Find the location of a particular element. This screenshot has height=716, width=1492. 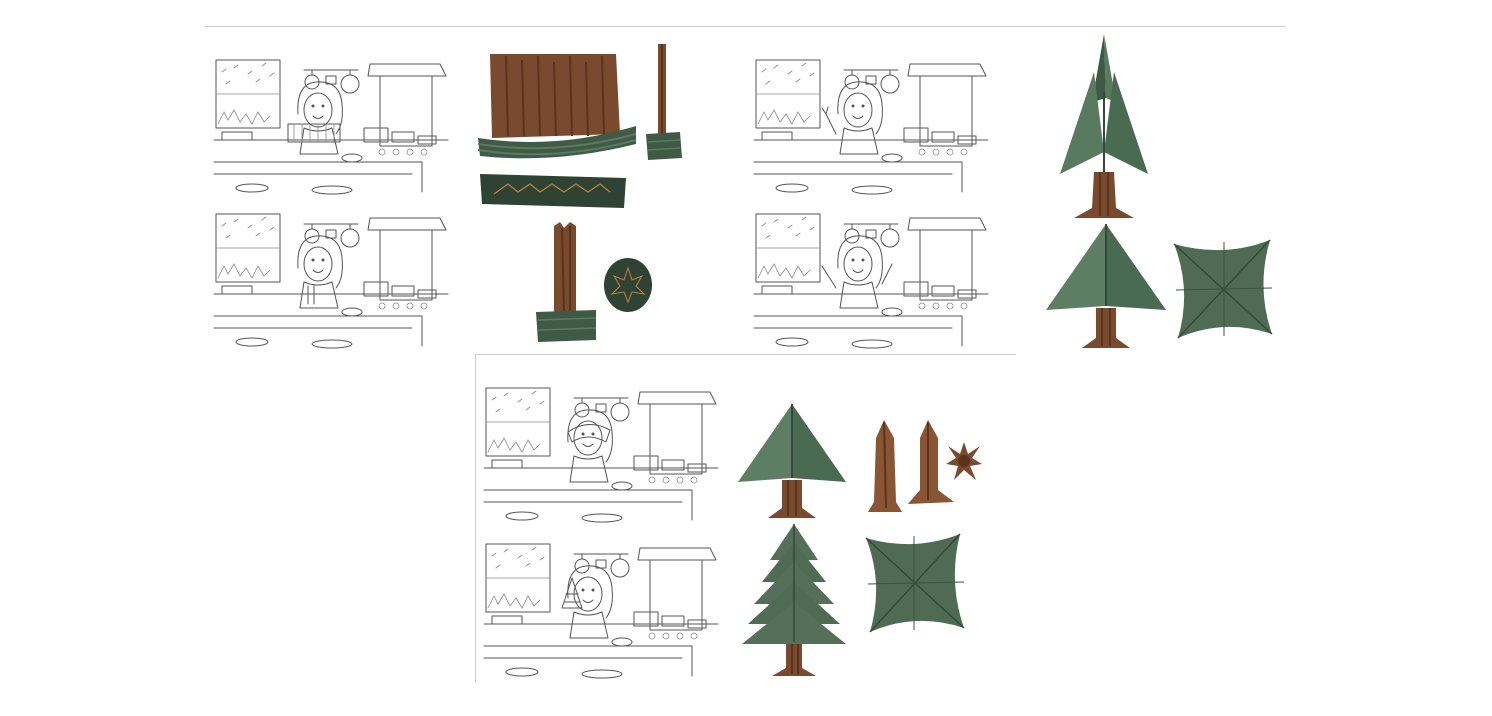

burst-star is located at coordinates (964, 461).